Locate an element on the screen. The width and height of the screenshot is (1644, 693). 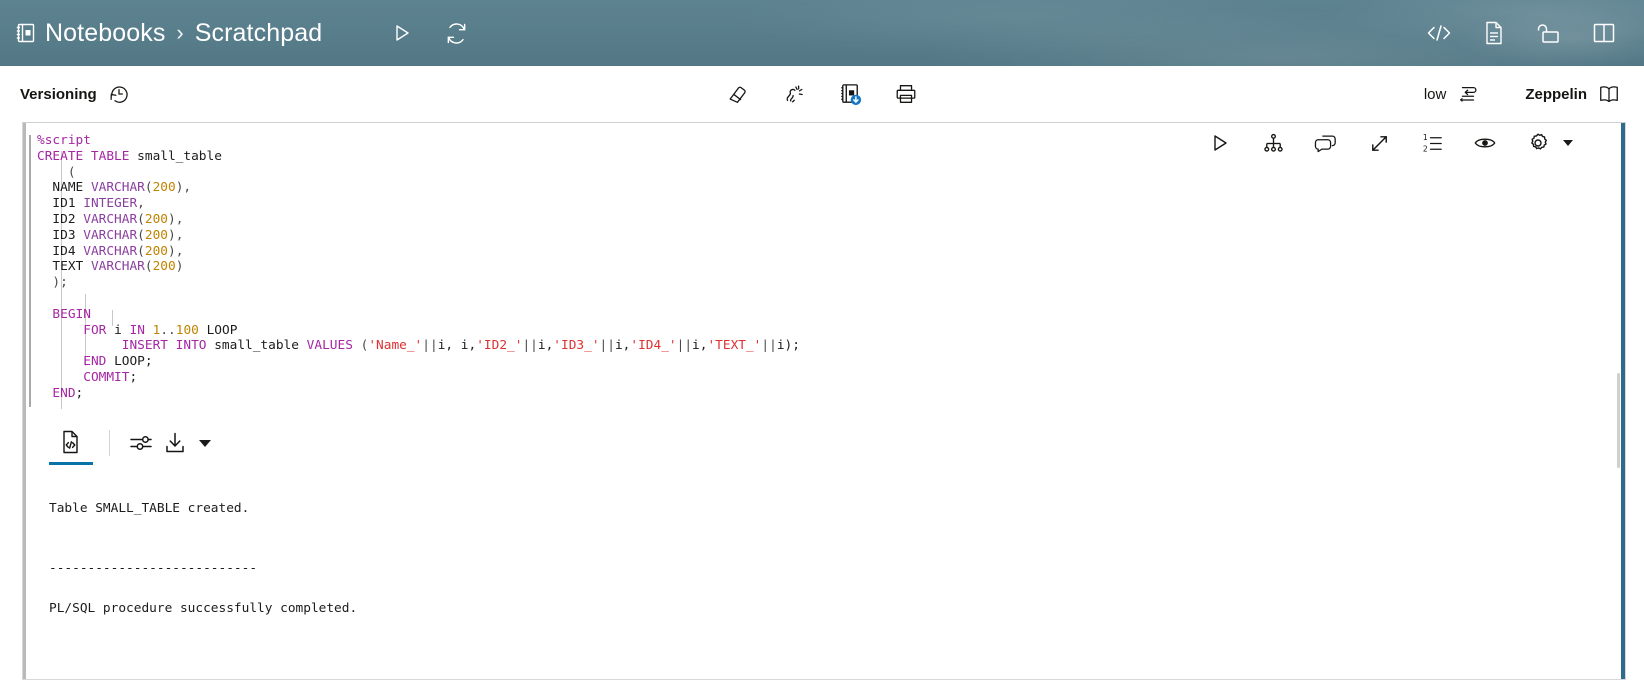
ordered-list-icon: 1 2 is located at coordinates (1432, 143).